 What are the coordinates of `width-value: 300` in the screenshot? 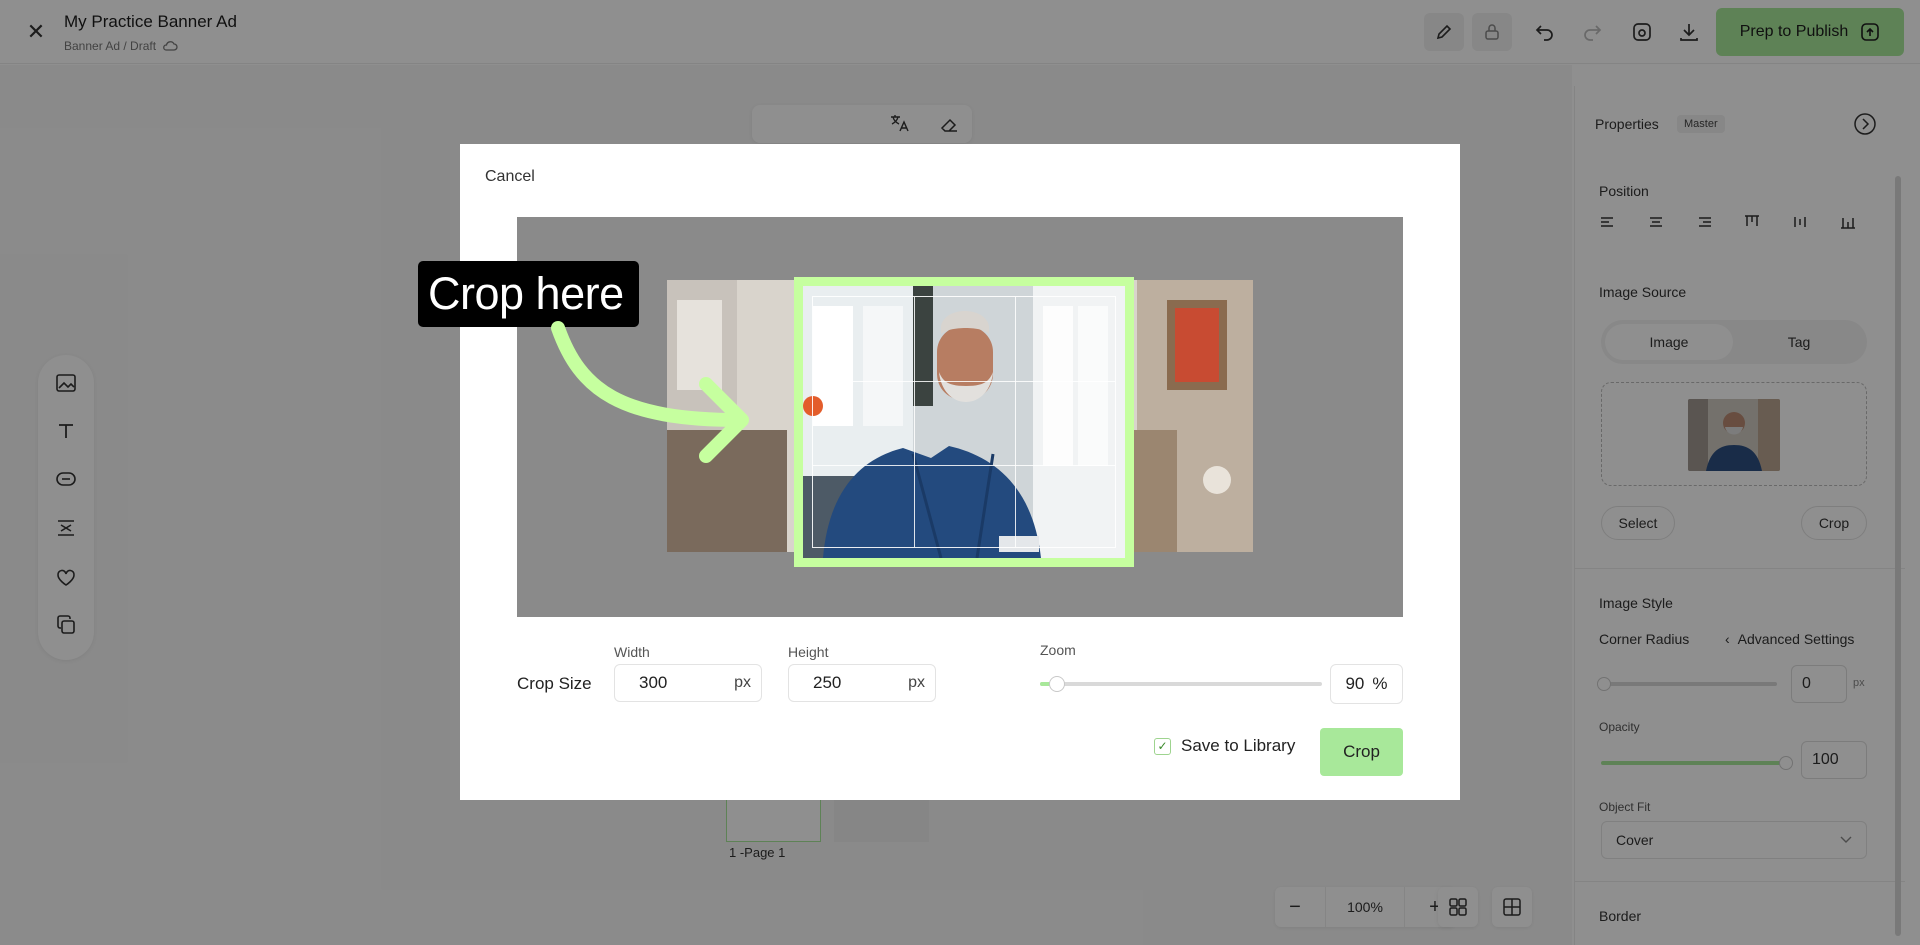 It's located at (653, 682).